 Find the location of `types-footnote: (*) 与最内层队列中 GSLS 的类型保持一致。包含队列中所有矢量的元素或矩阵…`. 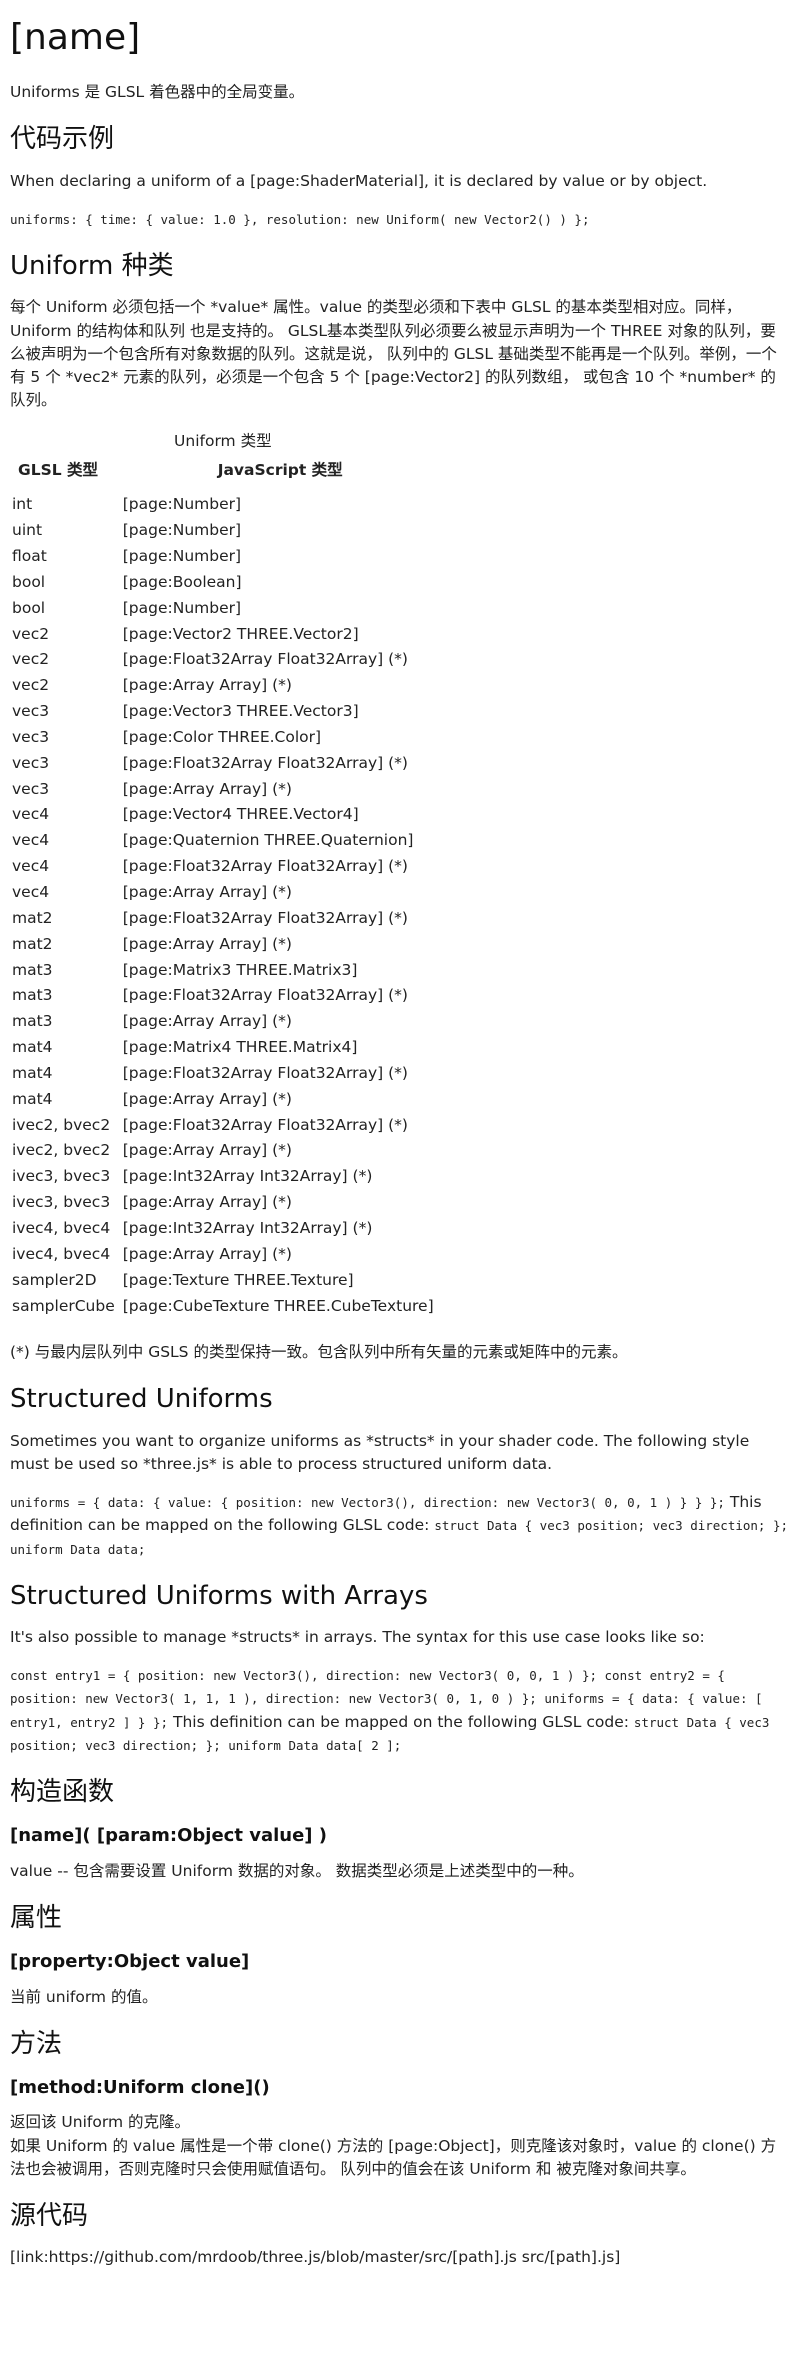

types-footnote: (*) 与最内层队列中 GSLS 的类型保持一致。包含队列中所有矢量的元素或矩阵… is located at coordinates (319, 1352).